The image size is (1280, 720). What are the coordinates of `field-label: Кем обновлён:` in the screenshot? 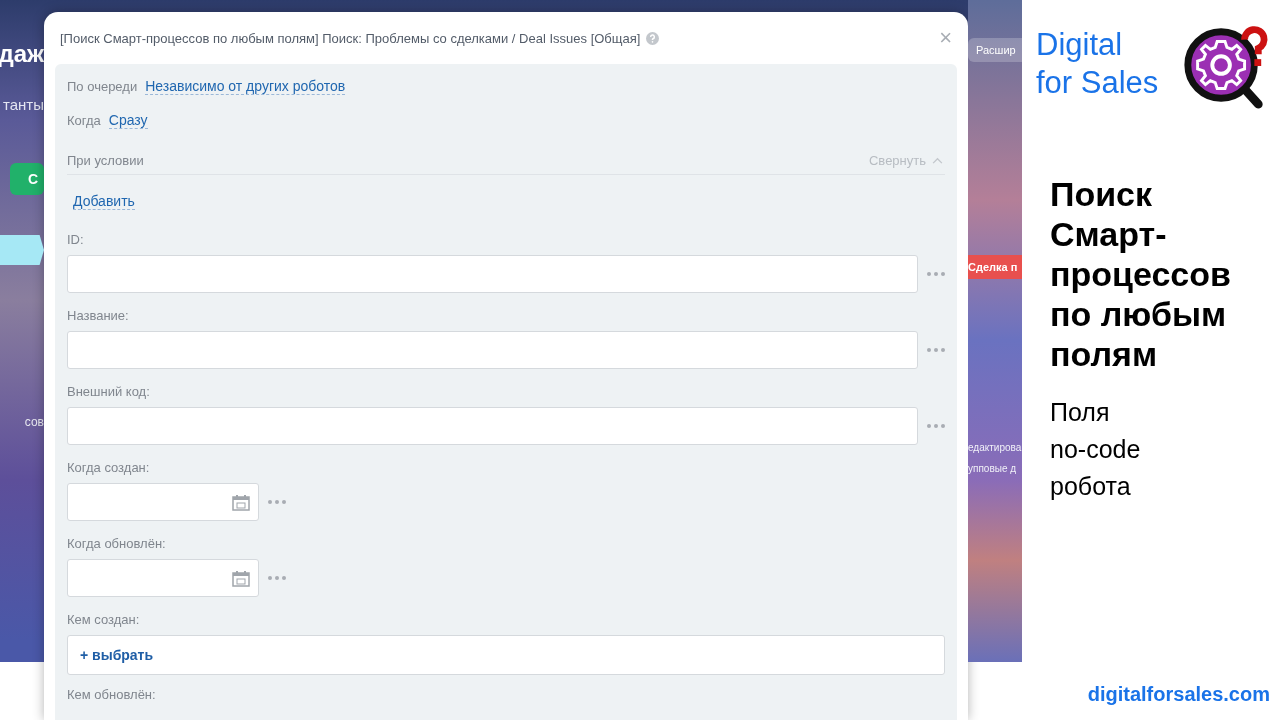 It's located at (112, 695).